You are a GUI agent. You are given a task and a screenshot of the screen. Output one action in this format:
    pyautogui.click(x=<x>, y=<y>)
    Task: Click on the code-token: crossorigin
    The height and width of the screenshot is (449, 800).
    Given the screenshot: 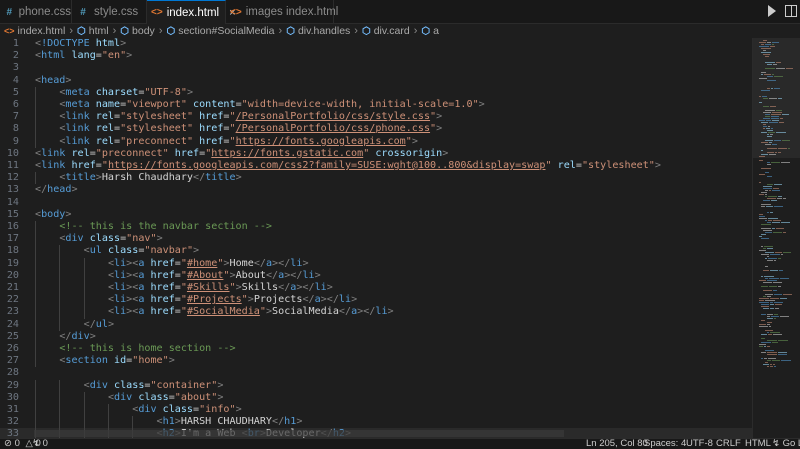 What is the action you would take?
    pyautogui.click(x=409, y=153)
    